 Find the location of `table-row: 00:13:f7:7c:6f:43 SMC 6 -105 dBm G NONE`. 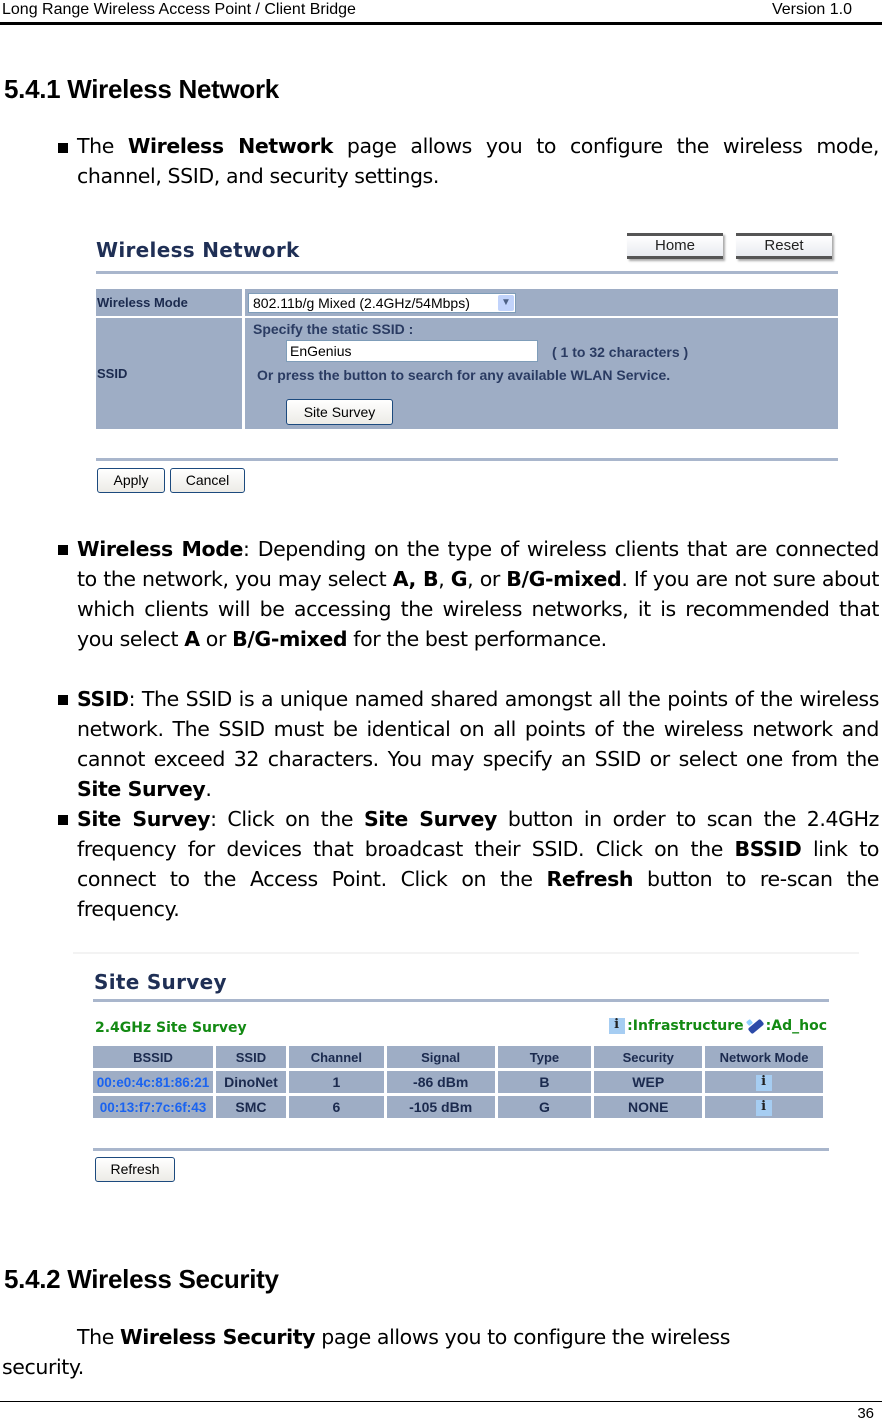

table-row: 00:13:f7:7c:6f:43 SMC 6 -105 dBm G NONE is located at coordinates (458, 1107).